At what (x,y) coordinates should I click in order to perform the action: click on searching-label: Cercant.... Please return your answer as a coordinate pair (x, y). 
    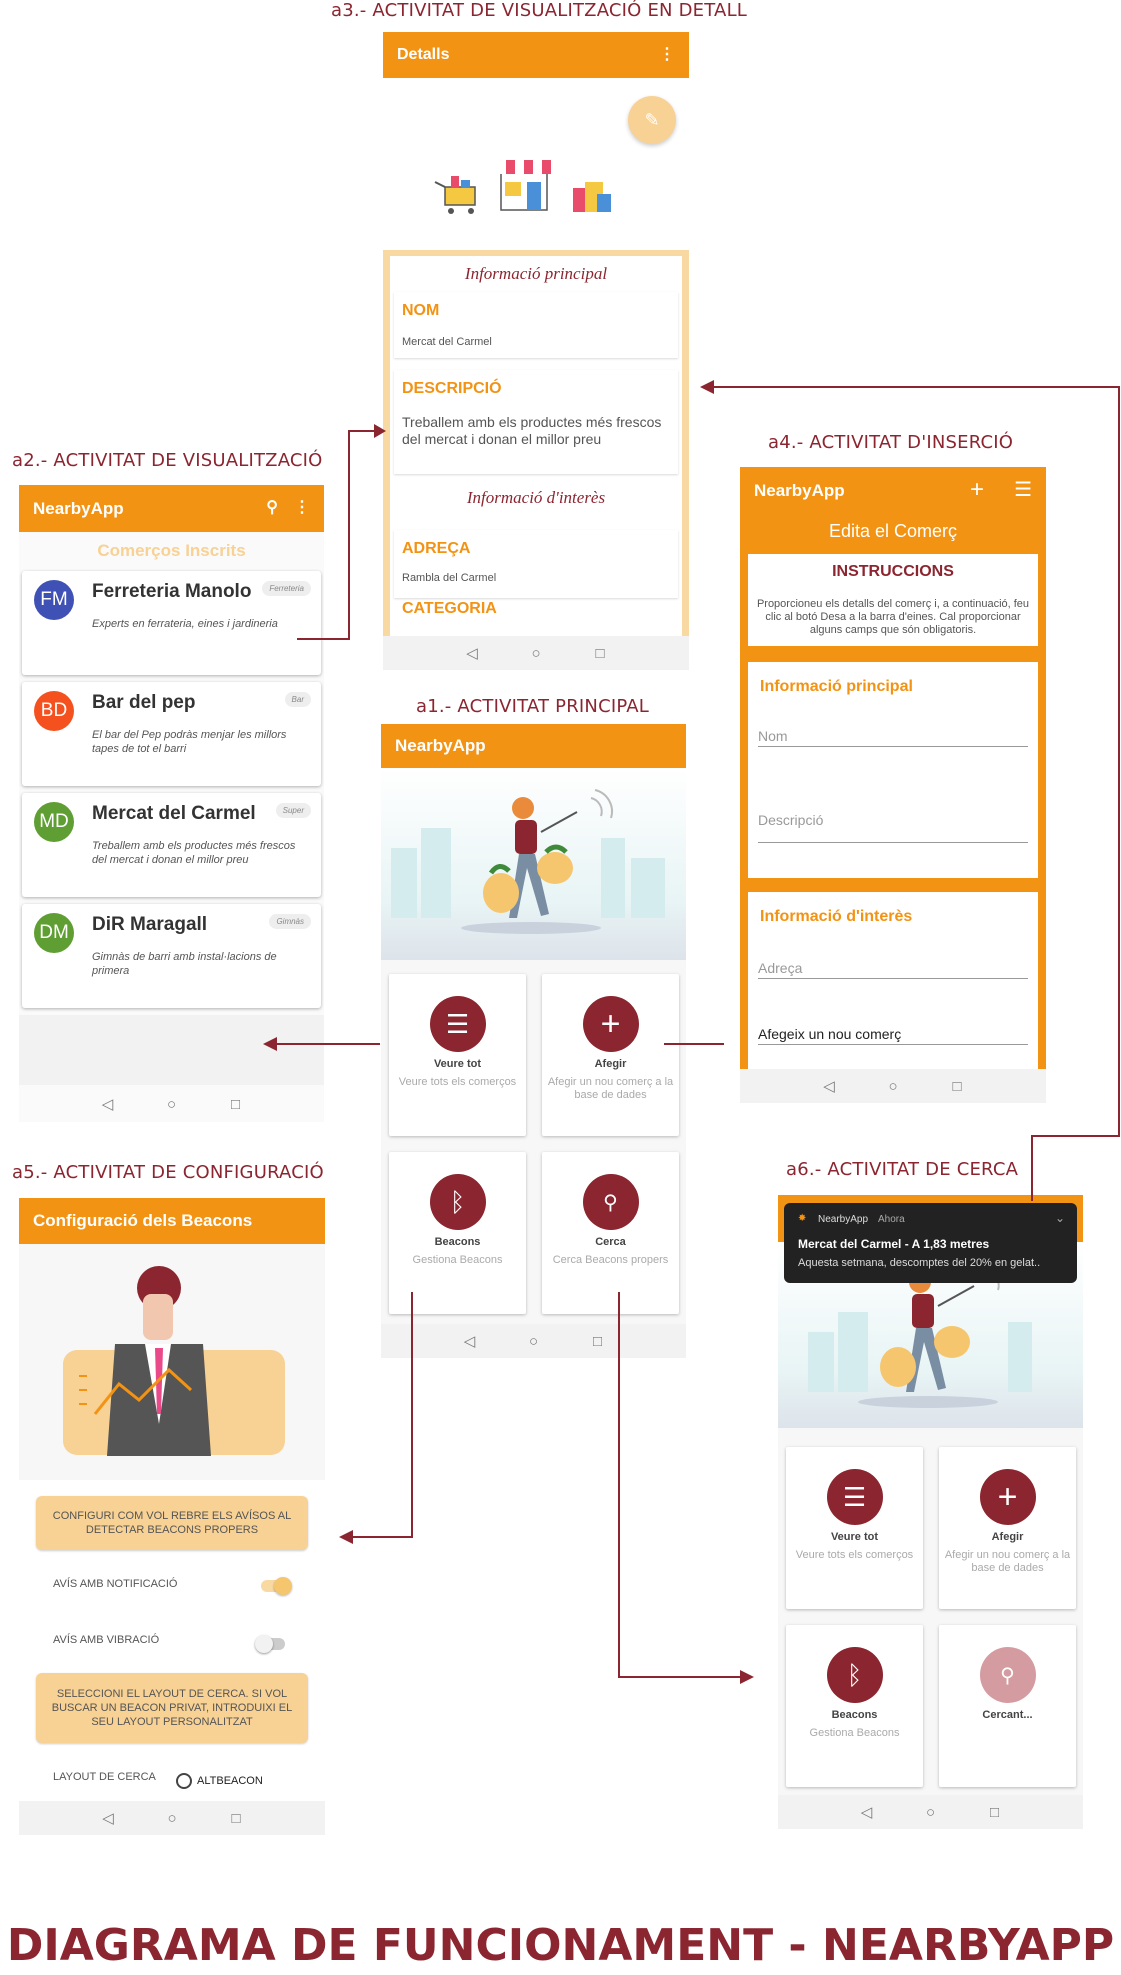
    Looking at the image, I should click on (1007, 1715).